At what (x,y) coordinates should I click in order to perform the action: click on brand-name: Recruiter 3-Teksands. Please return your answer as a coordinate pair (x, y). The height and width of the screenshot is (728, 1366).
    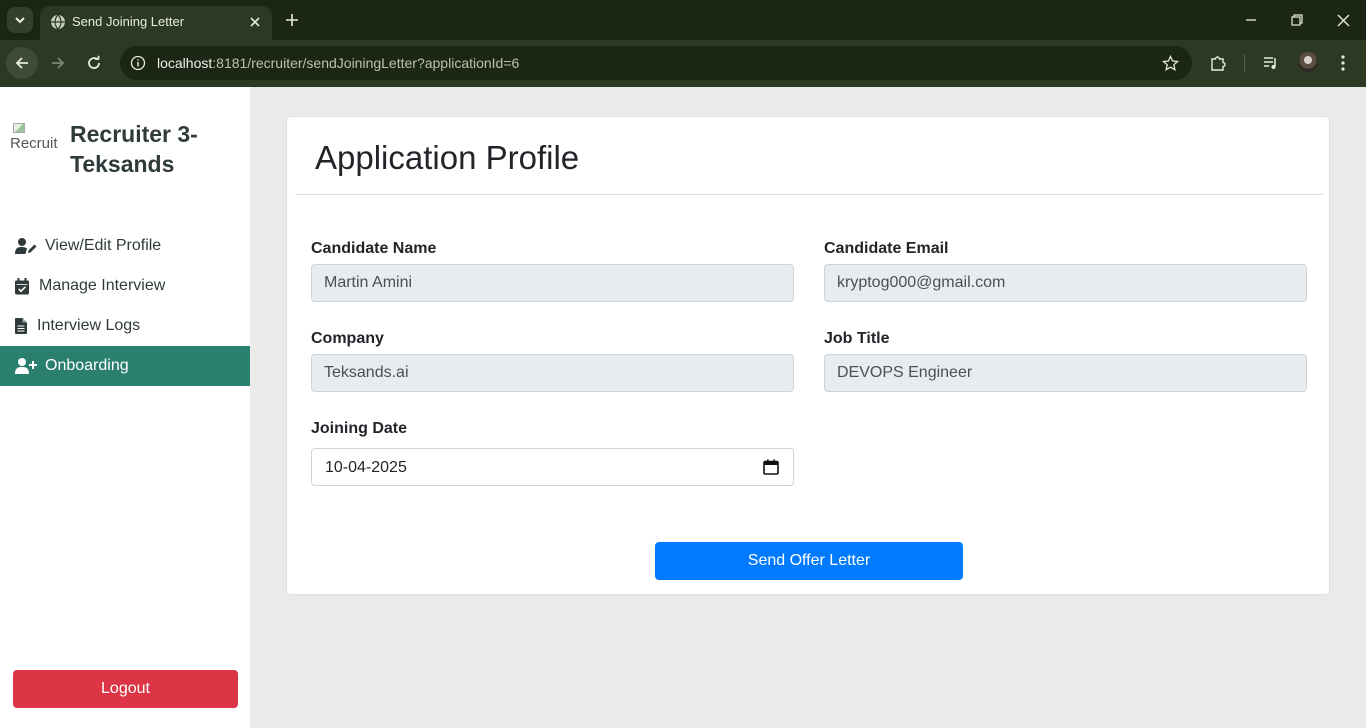
    Looking at the image, I should click on (134, 149).